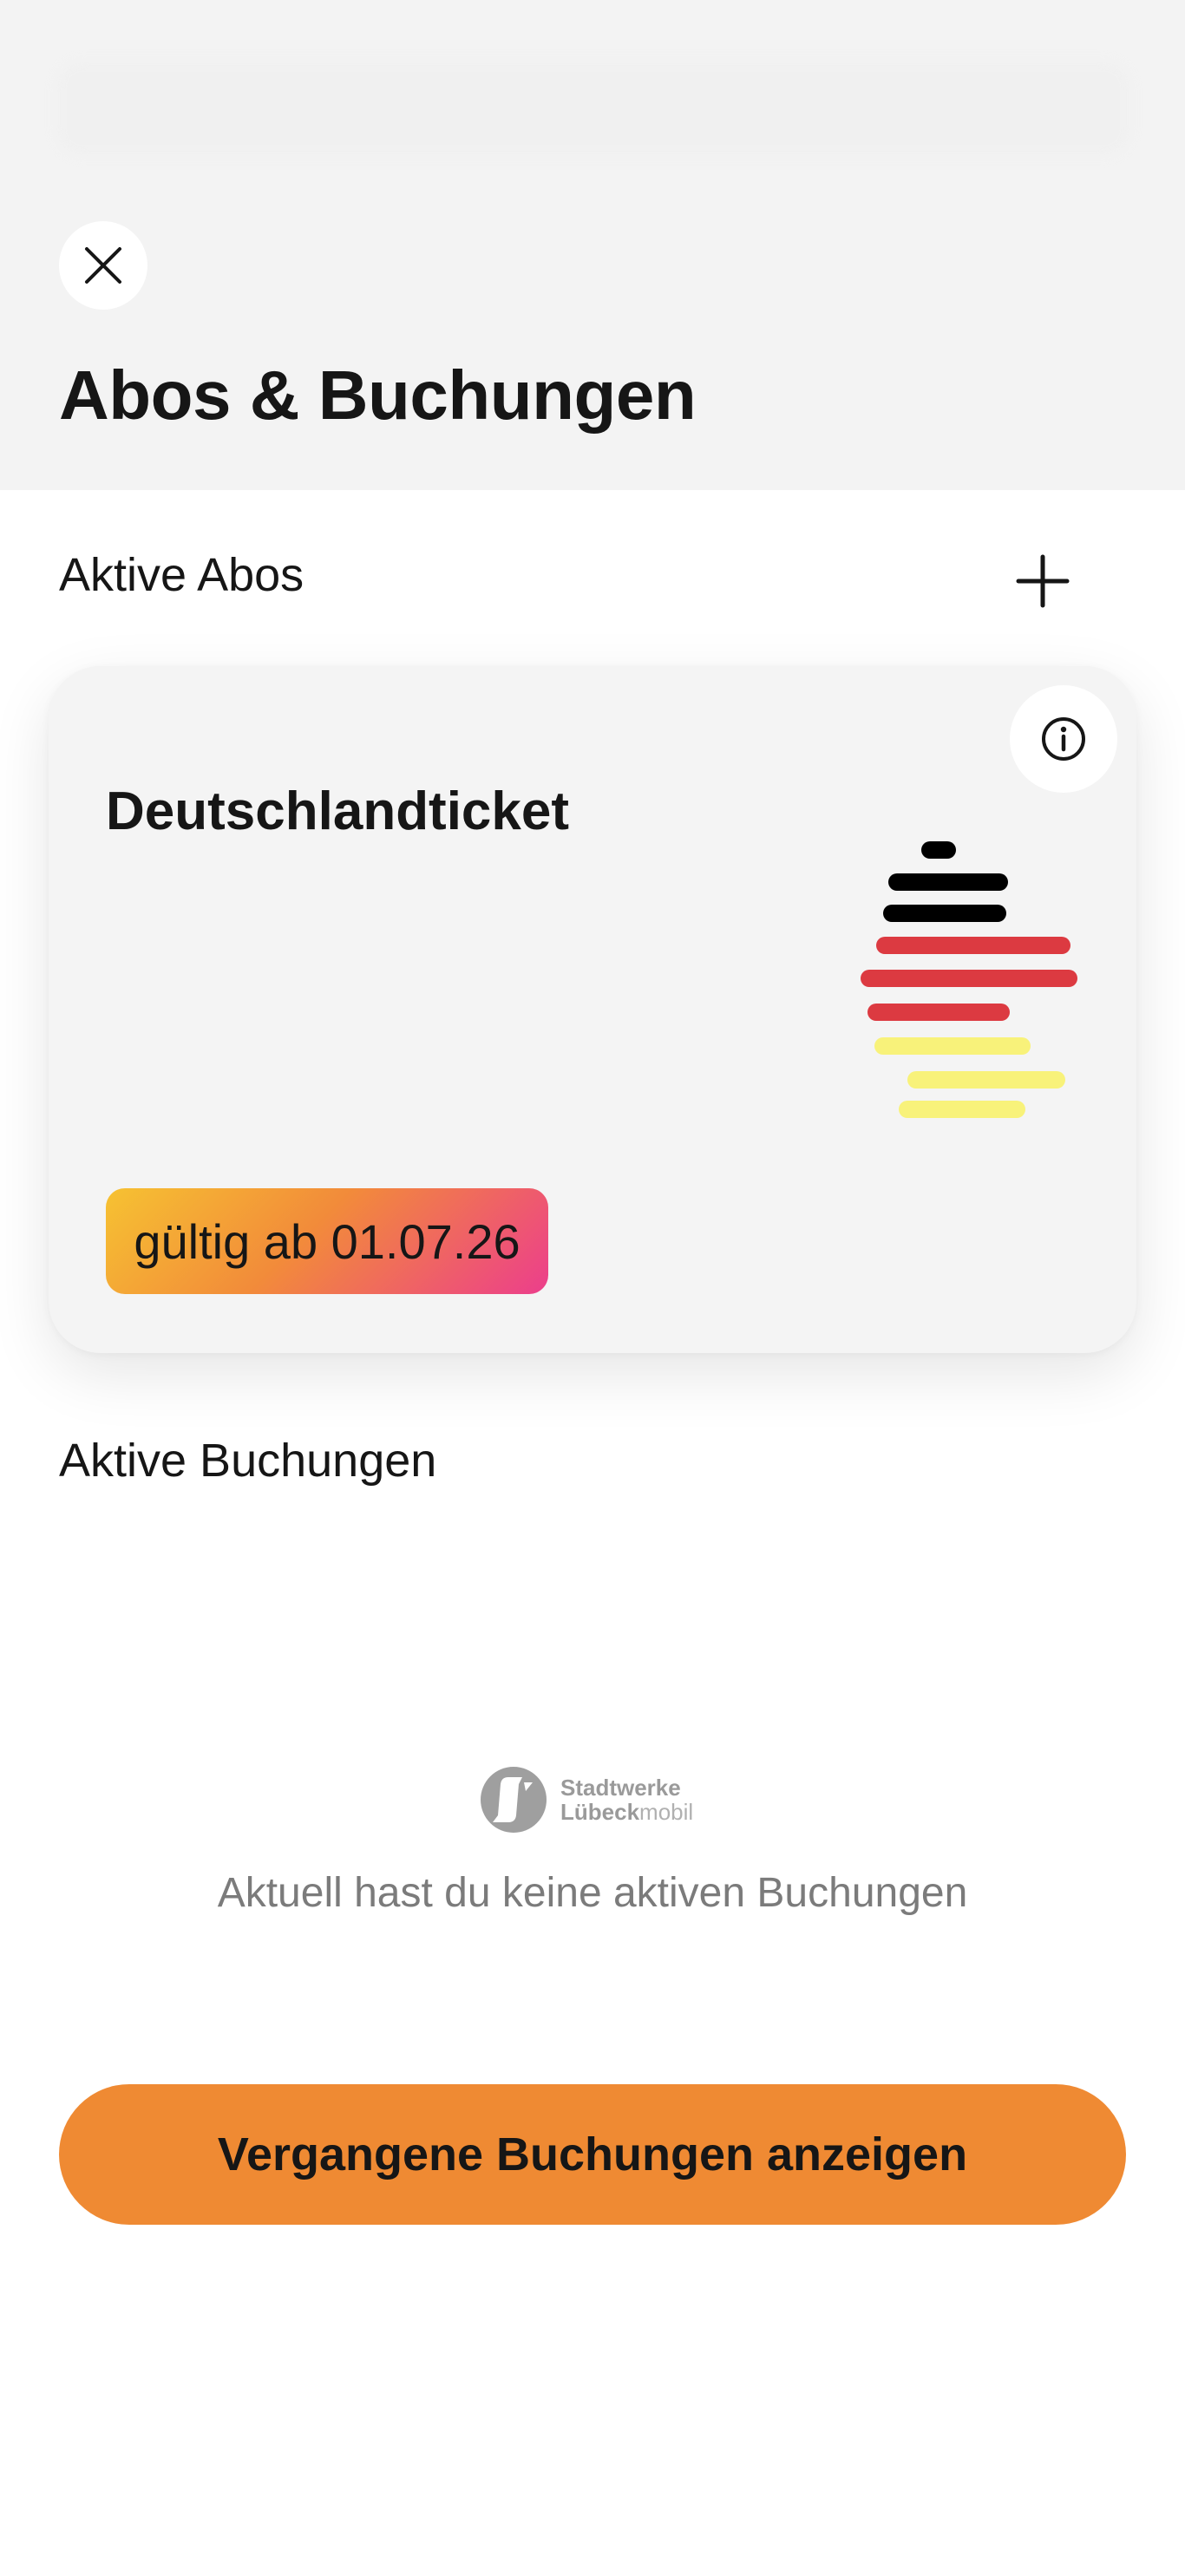 The image size is (1185, 2576). I want to click on deutschlandticket-logo, so click(969, 979).